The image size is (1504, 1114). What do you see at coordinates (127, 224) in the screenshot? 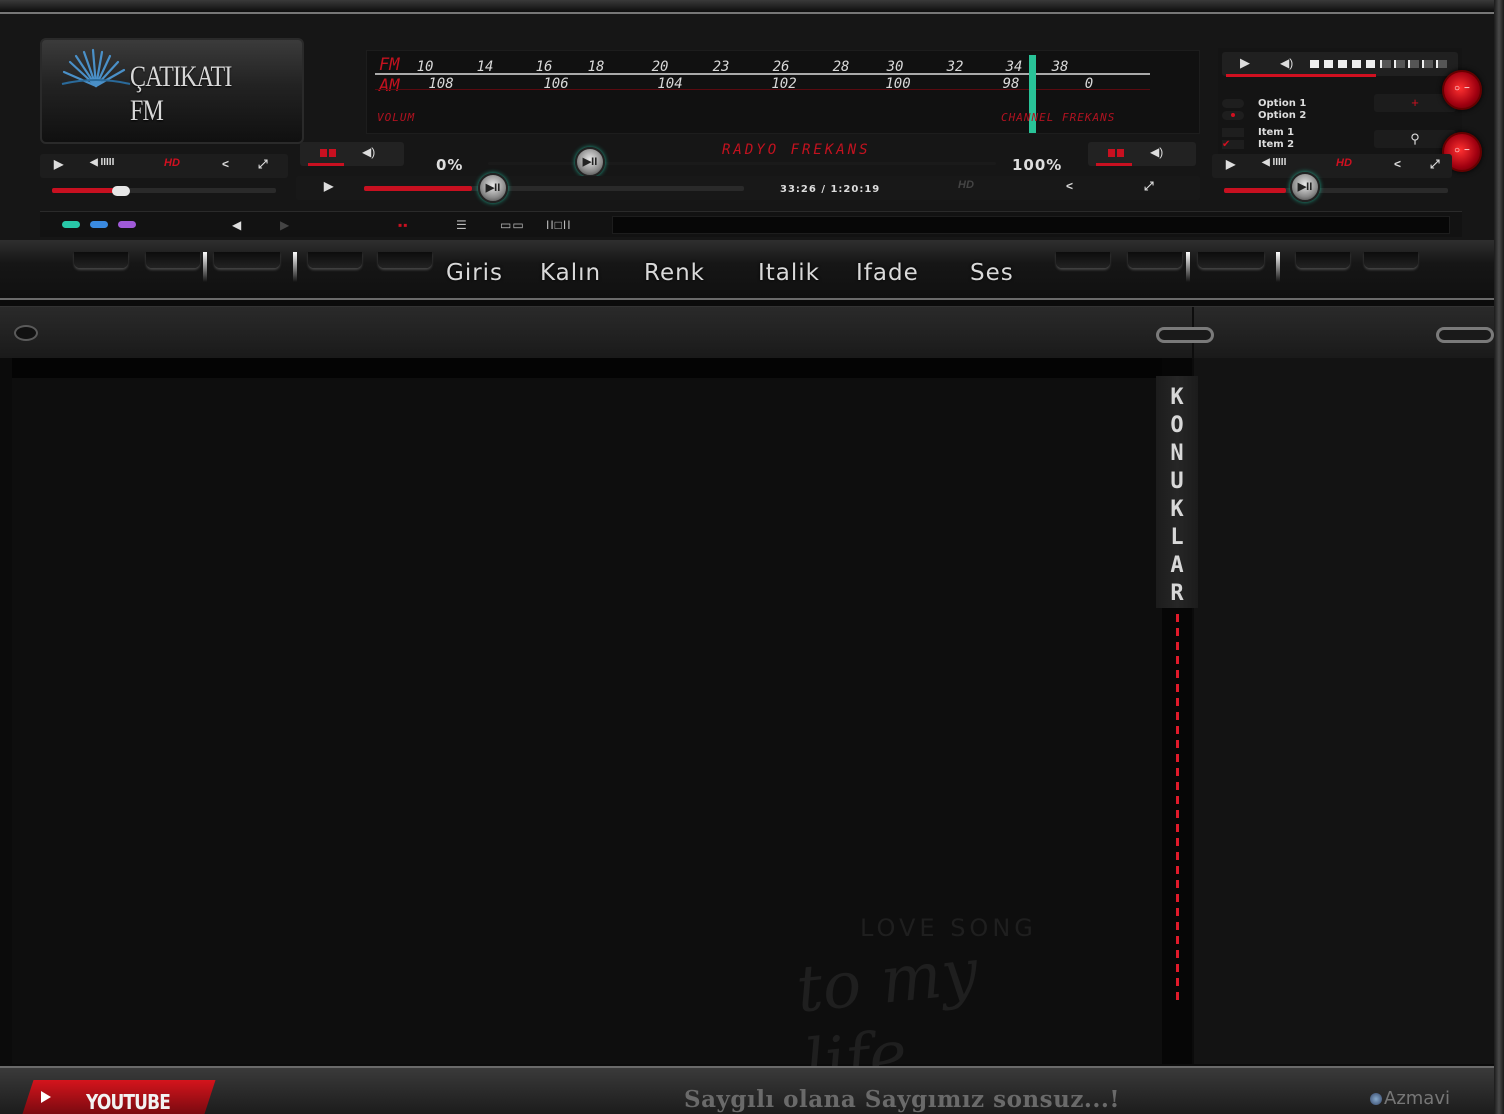
I see `purple-color-dot` at bounding box center [127, 224].